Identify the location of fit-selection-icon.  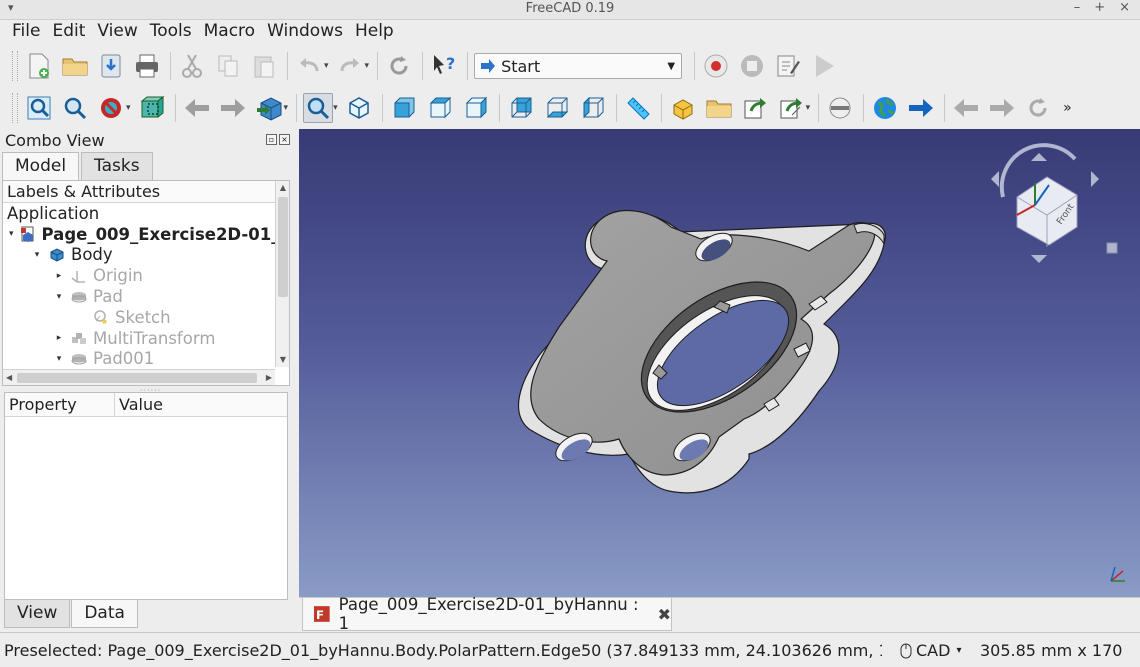
(75, 108).